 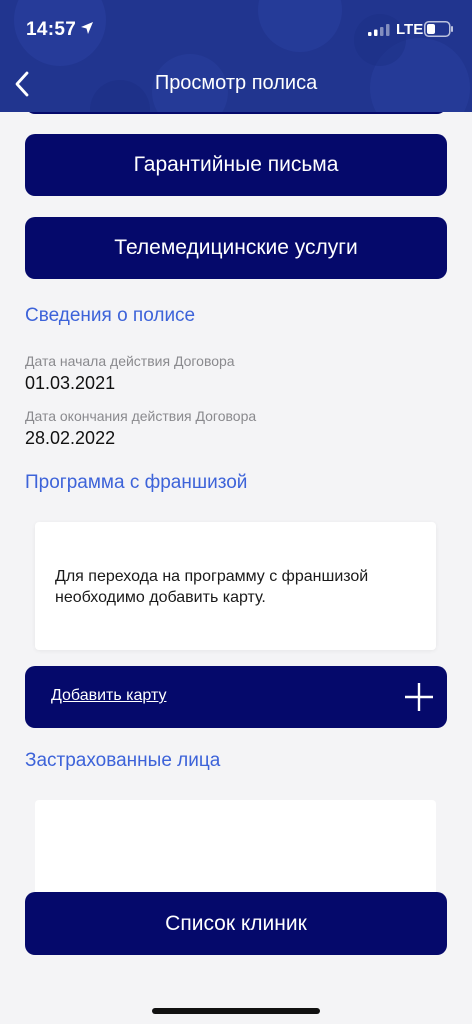 What do you see at coordinates (235, 850) in the screenshot?
I see `insured-persons-card` at bounding box center [235, 850].